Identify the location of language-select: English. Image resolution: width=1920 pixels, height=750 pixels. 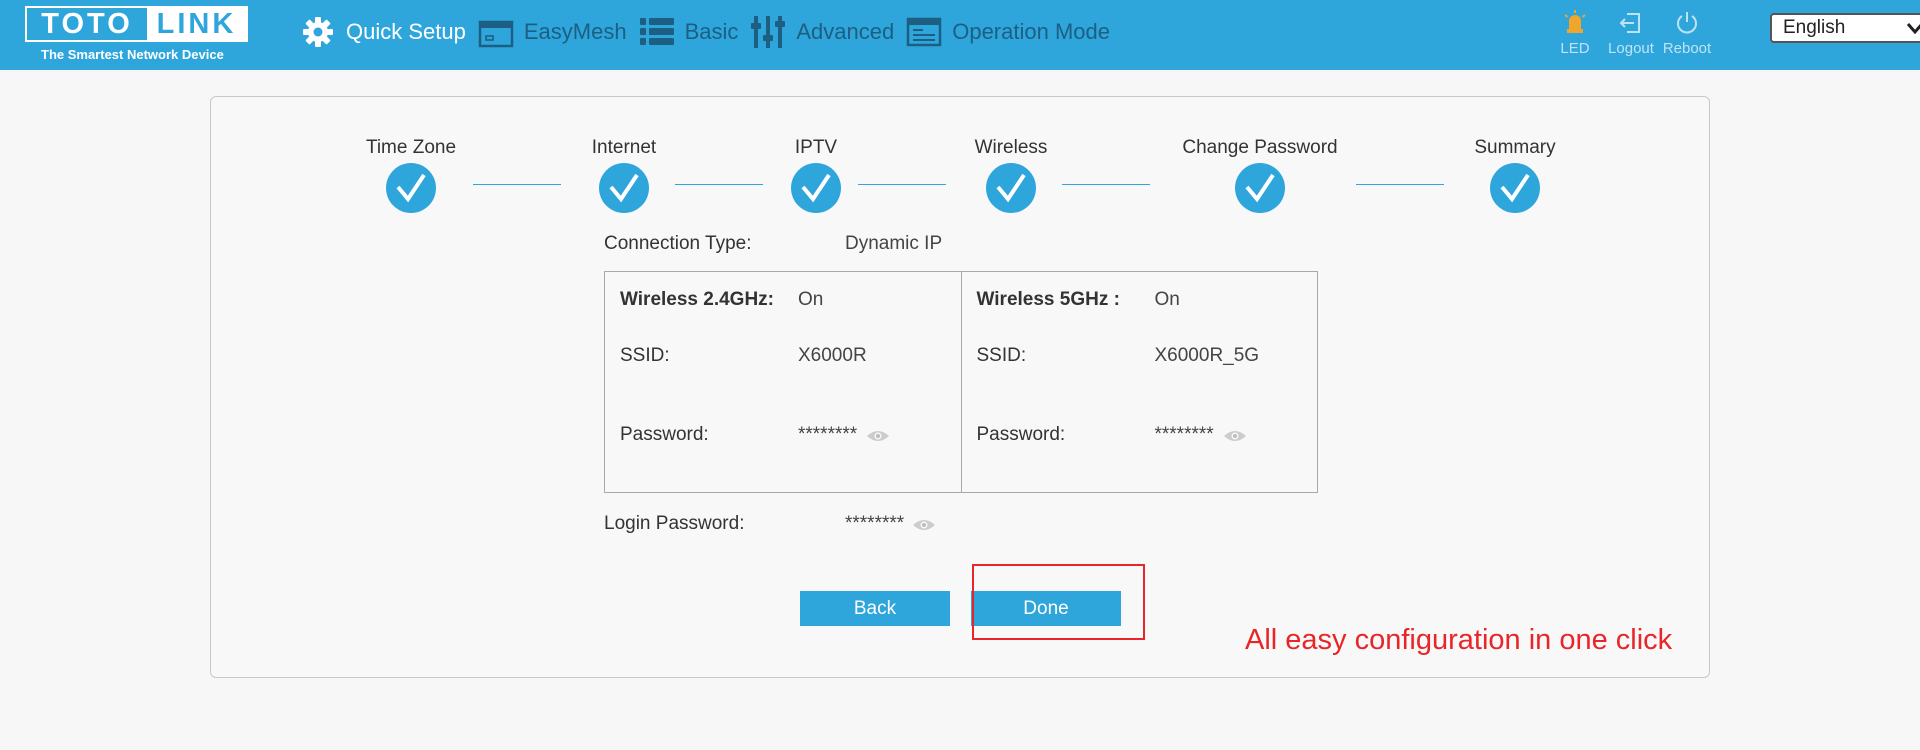
(1845, 28).